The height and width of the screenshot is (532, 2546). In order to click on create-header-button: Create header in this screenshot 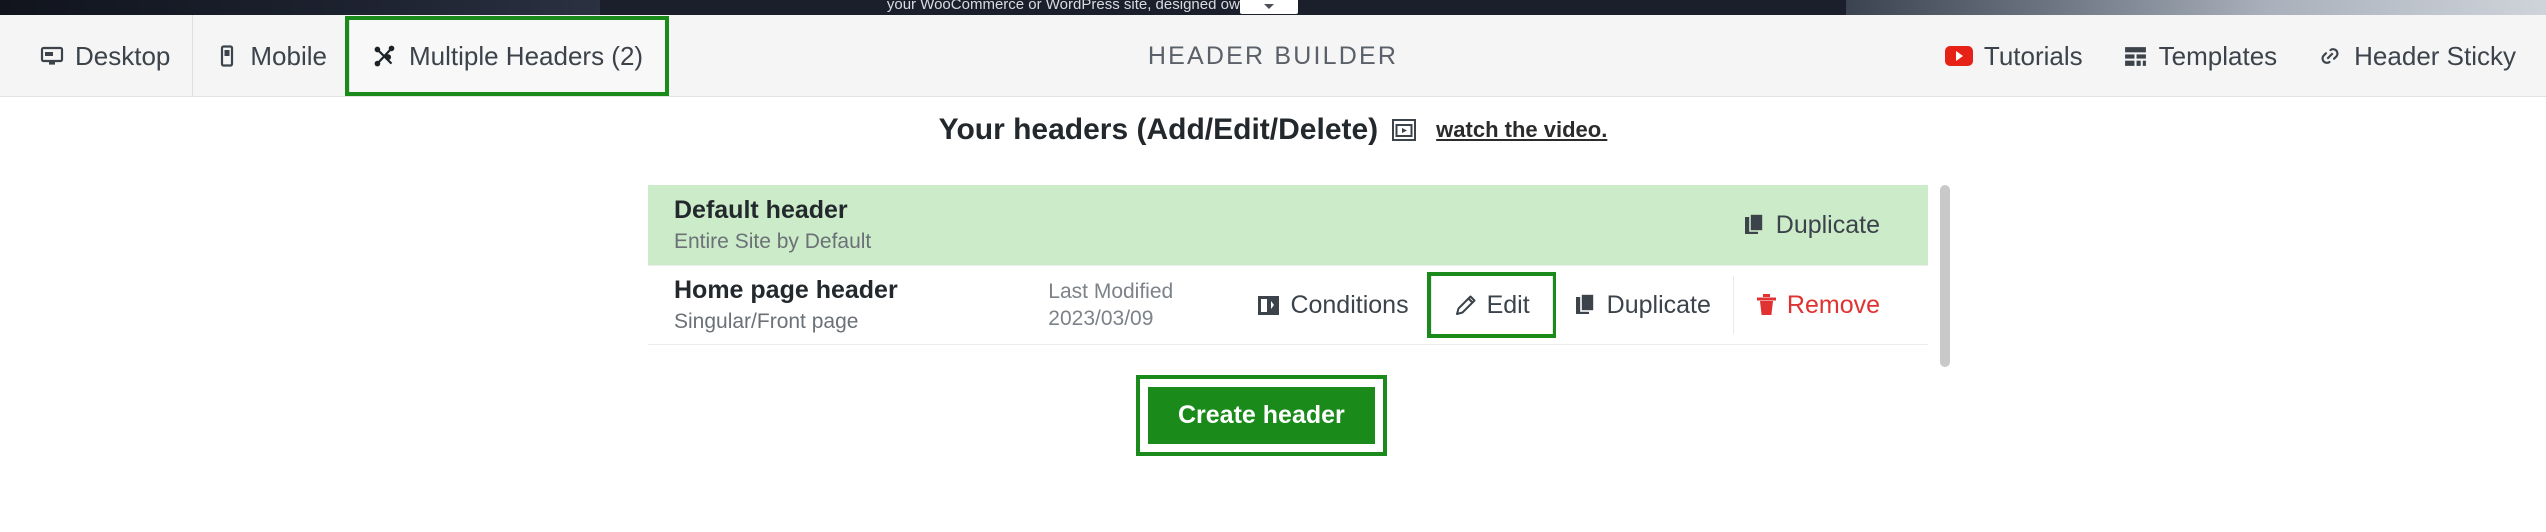, I will do `click(1261, 415)`.